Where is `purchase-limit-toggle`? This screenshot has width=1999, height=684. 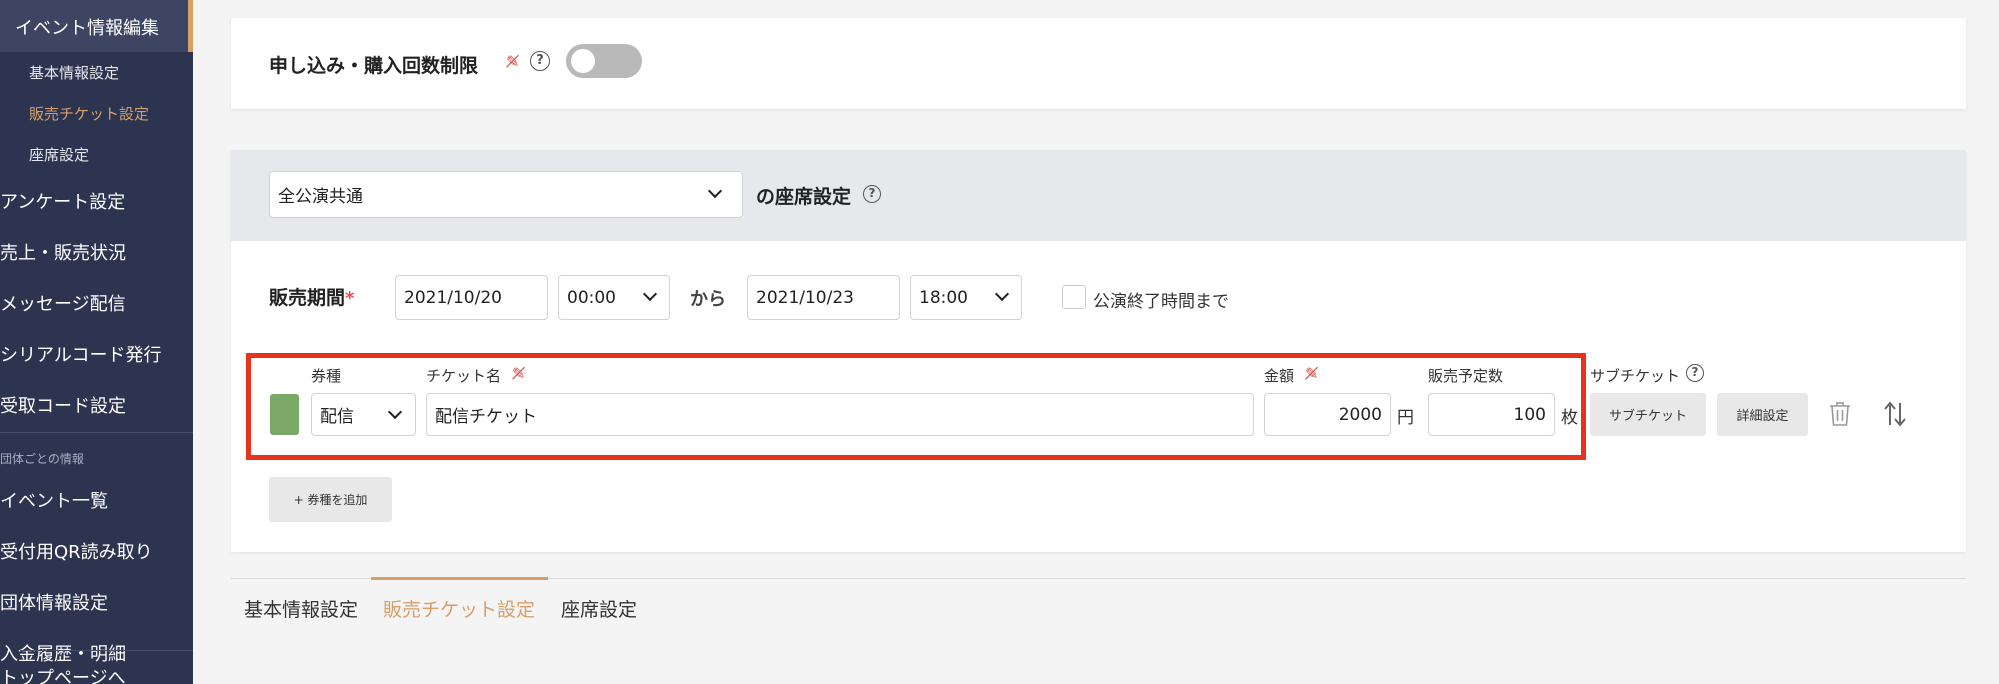
purchase-limit-toggle is located at coordinates (604, 61).